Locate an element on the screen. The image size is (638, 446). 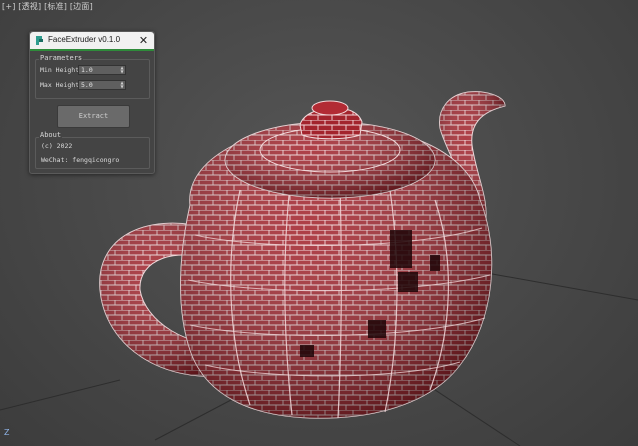
about-copyright: (c) 2022 is located at coordinates (57, 146).